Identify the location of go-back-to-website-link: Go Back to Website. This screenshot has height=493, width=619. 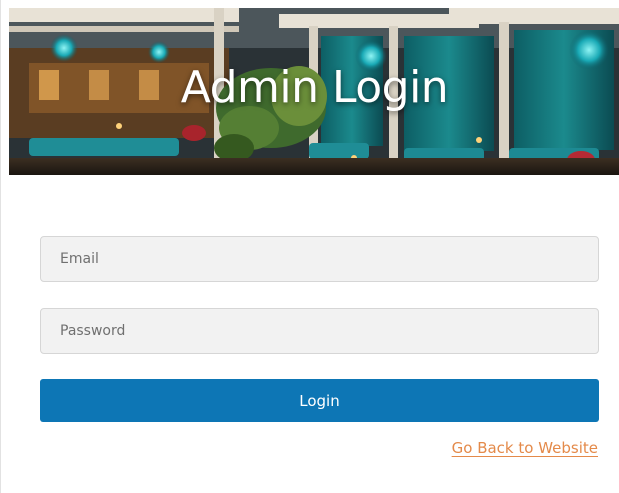
(525, 448).